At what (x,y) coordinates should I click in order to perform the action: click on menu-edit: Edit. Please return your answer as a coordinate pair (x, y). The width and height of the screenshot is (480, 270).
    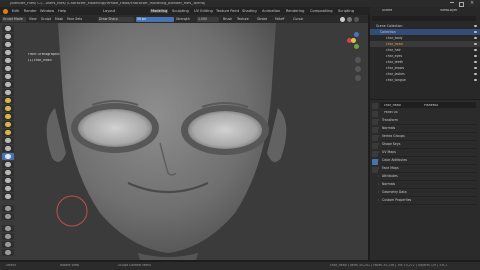
    Looking at the image, I should click on (15, 11).